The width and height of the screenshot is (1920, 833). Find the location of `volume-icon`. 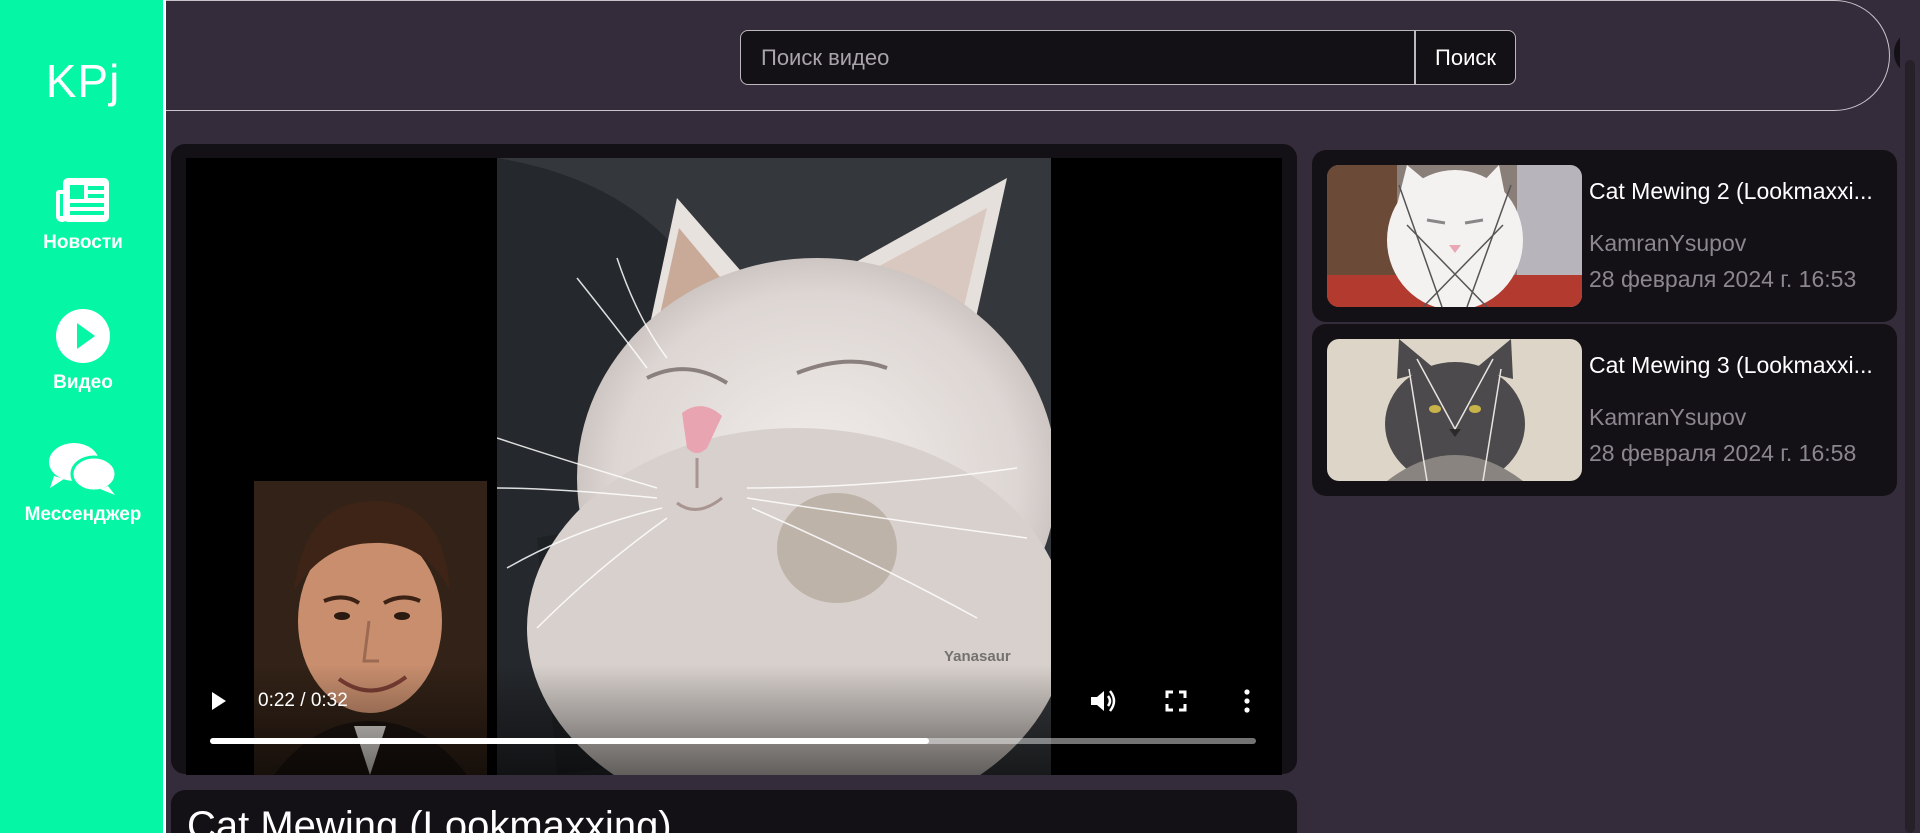

volume-icon is located at coordinates (1103, 701).